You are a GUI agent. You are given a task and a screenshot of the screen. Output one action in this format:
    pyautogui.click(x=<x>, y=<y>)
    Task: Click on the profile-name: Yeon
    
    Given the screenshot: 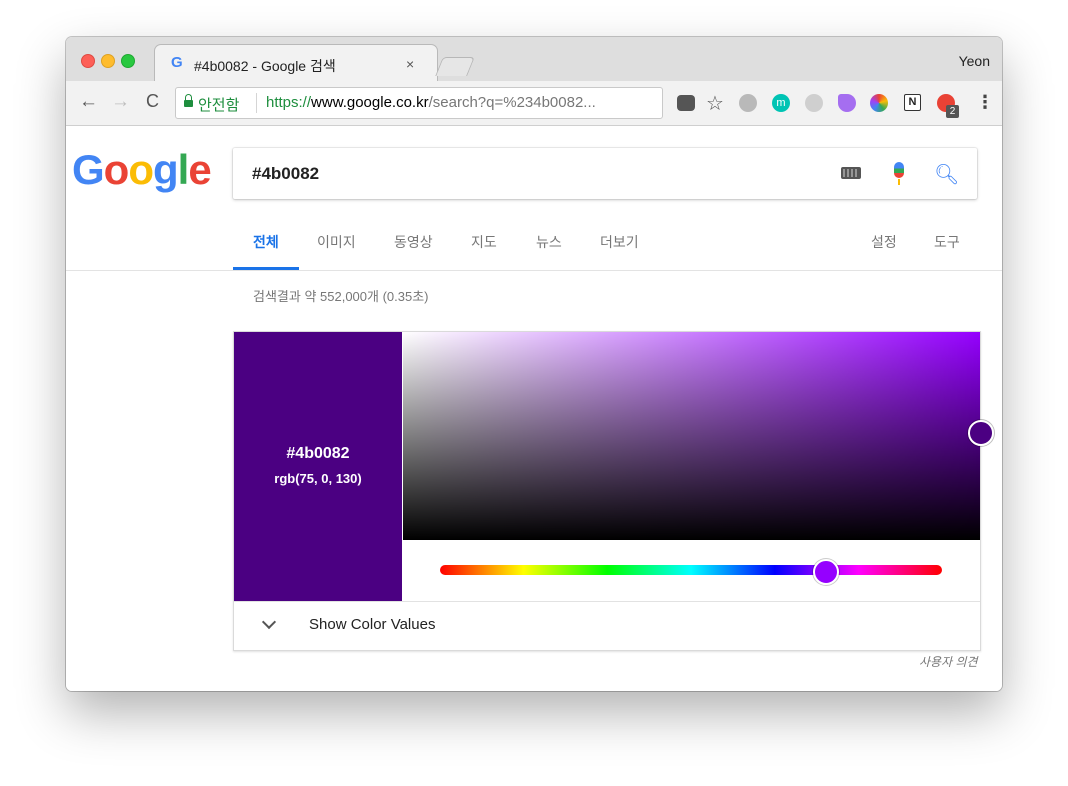 What is the action you would take?
    pyautogui.click(x=974, y=61)
    